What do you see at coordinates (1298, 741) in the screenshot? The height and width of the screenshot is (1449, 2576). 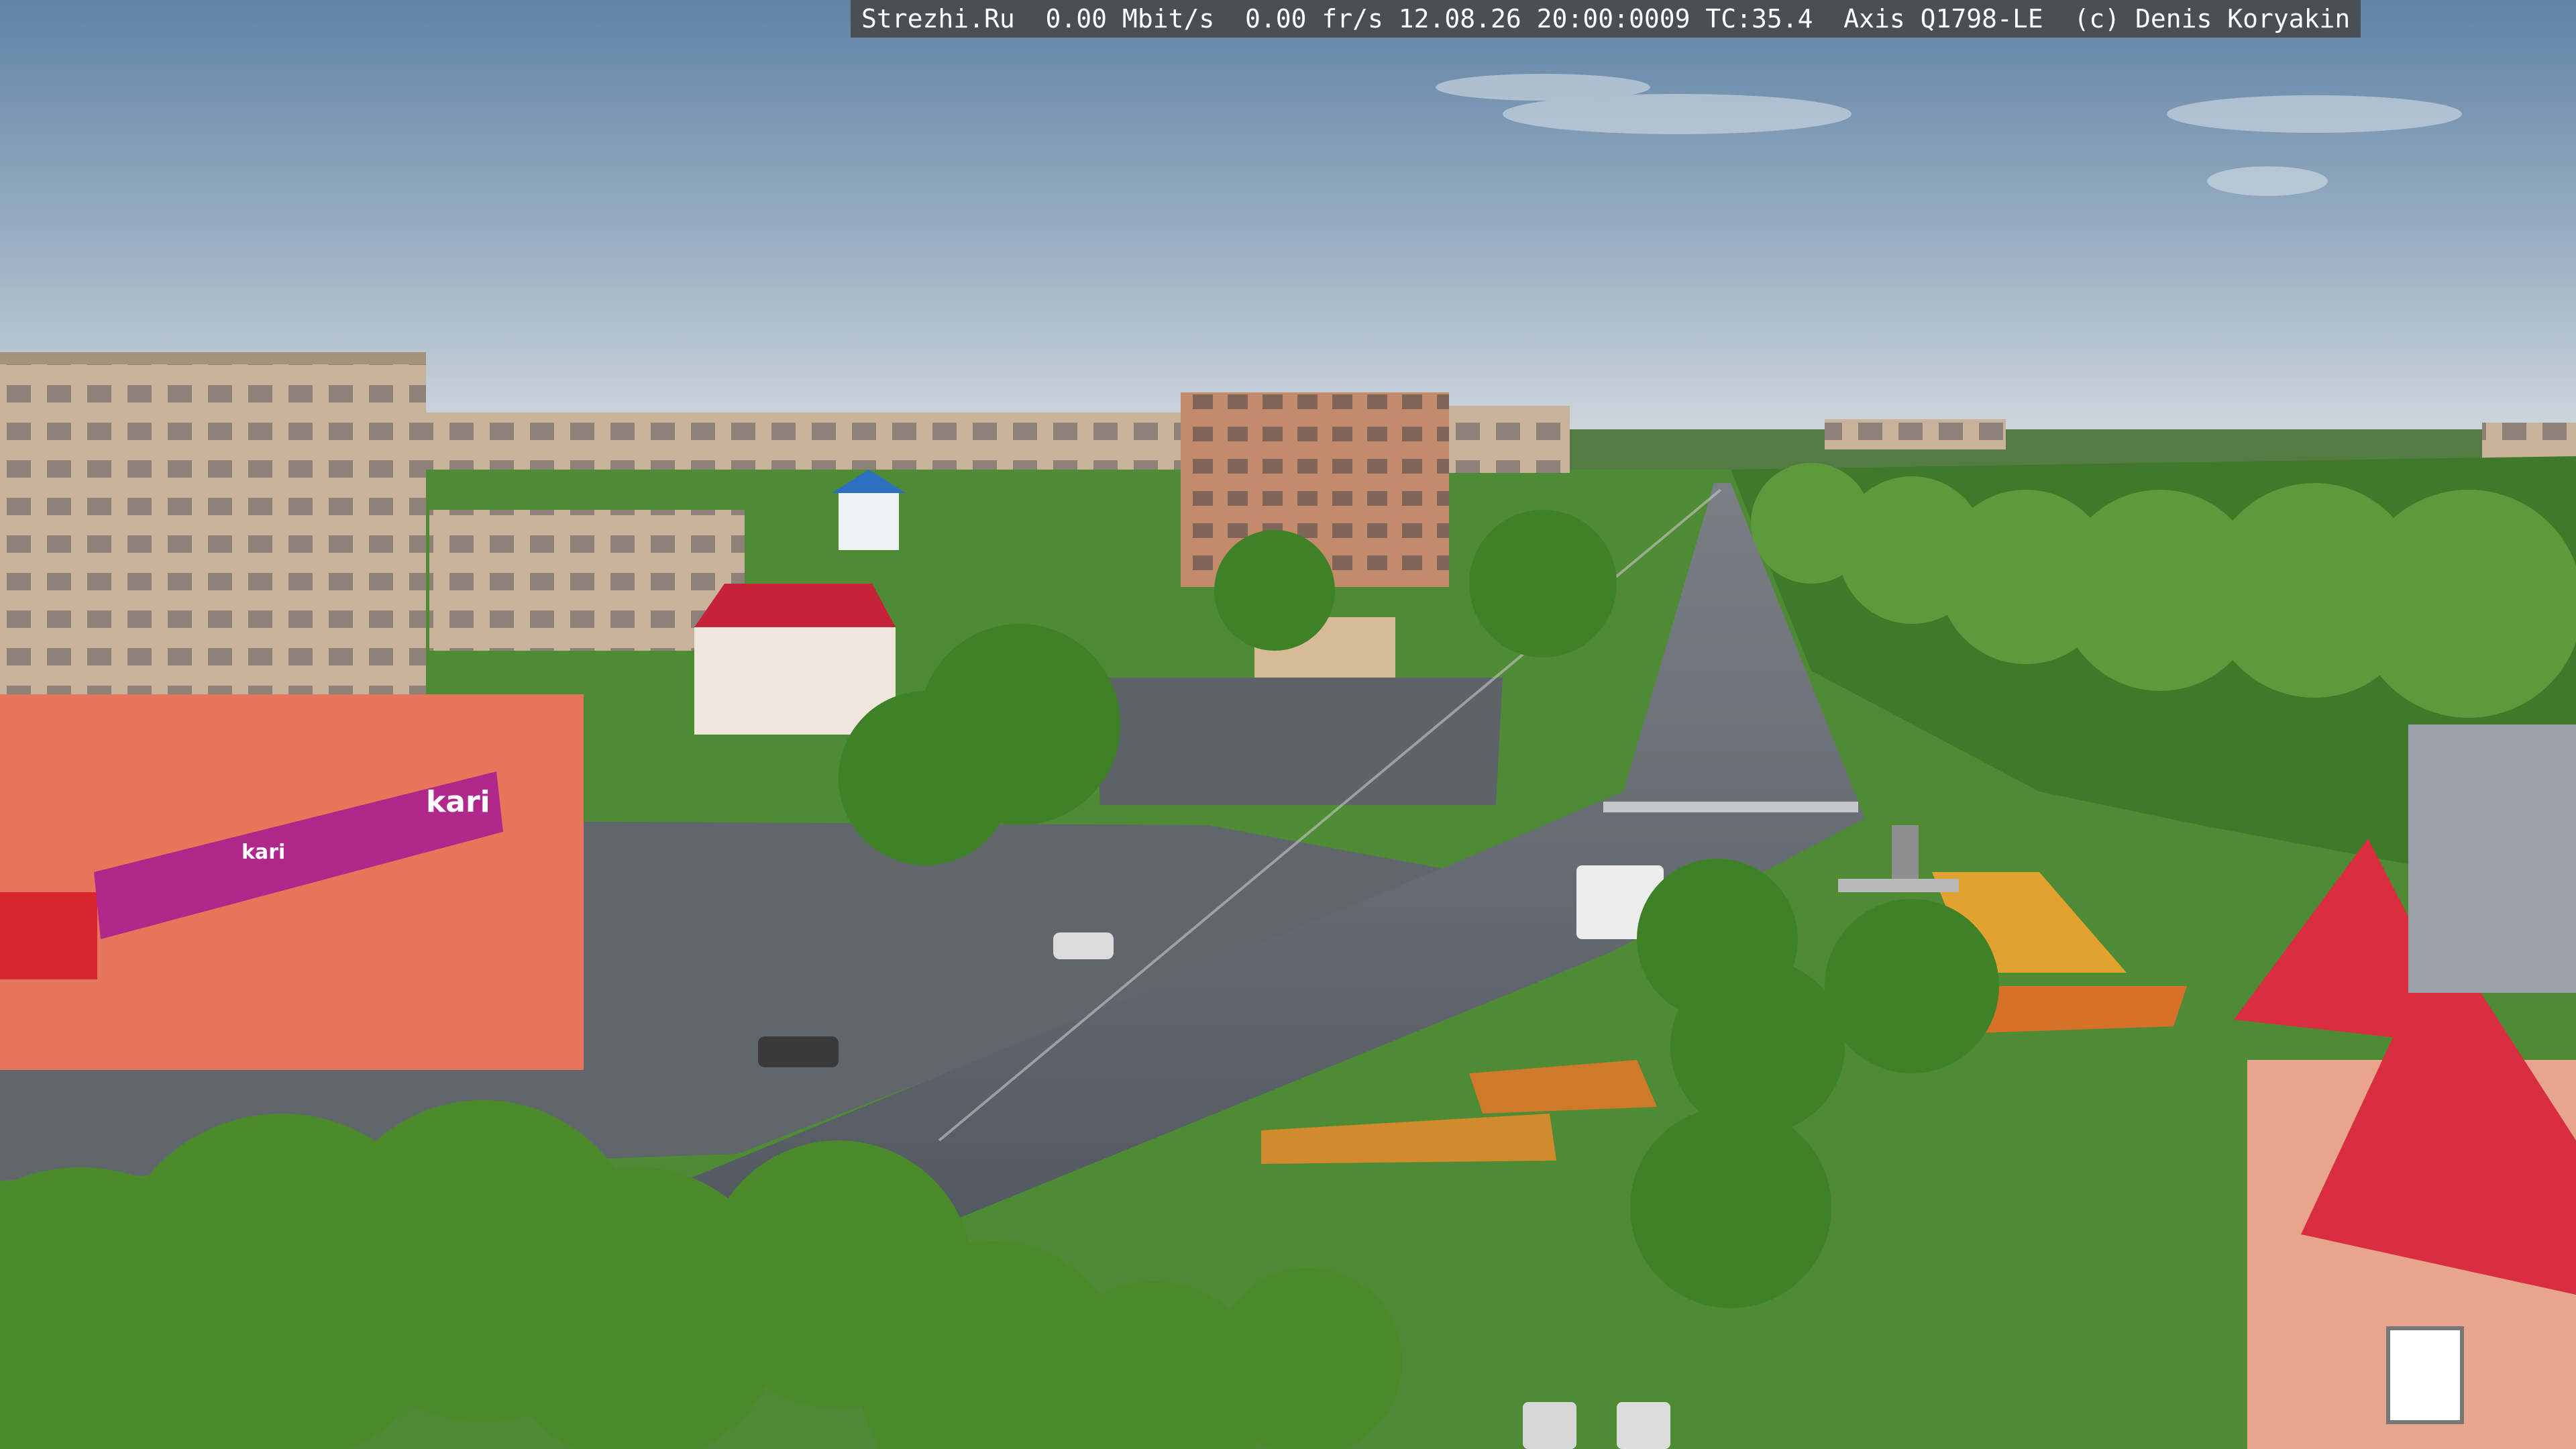 I see `plaza-parking` at bounding box center [1298, 741].